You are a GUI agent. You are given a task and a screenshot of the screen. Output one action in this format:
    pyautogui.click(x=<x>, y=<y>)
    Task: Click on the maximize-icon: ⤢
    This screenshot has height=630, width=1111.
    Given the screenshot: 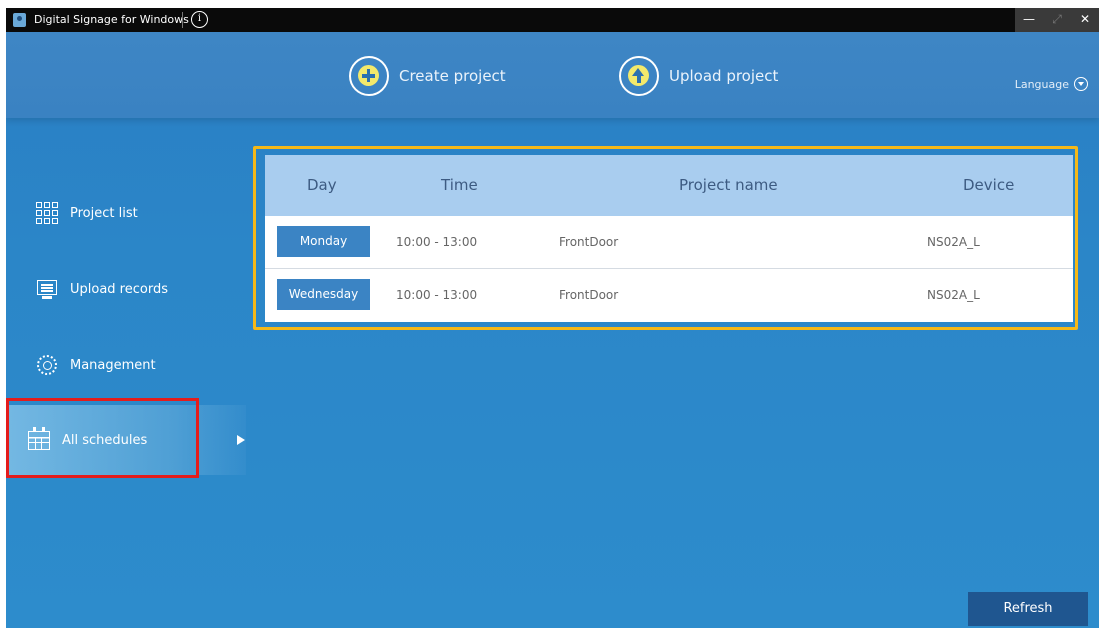 What is the action you would take?
    pyautogui.click(x=1057, y=20)
    